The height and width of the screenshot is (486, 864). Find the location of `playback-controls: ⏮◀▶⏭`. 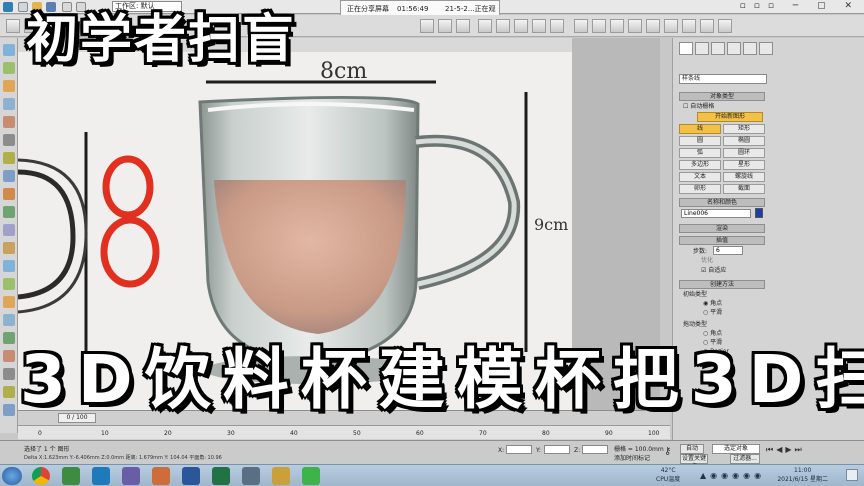

playback-controls: ⏮◀▶⏭ is located at coordinates (785, 450).